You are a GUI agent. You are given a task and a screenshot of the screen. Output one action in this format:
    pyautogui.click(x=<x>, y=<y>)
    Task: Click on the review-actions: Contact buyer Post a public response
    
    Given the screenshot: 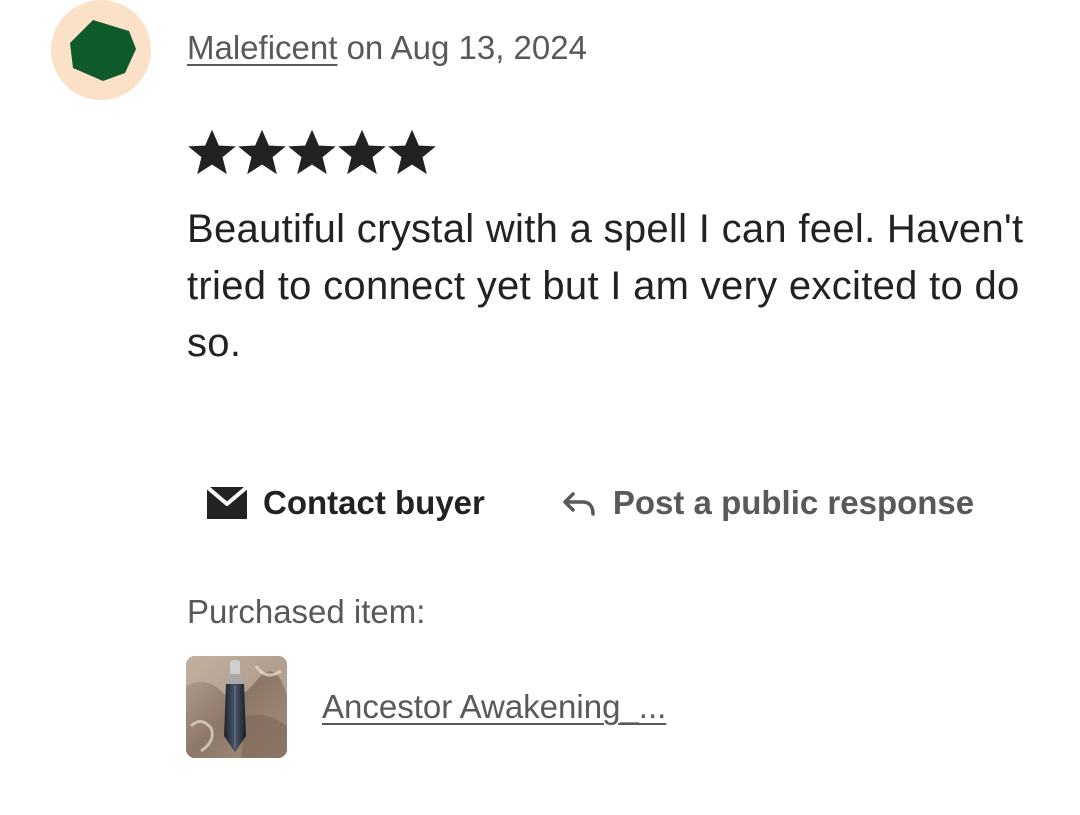 What is the action you would take?
    pyautogui.click(x=589, y=503)
    